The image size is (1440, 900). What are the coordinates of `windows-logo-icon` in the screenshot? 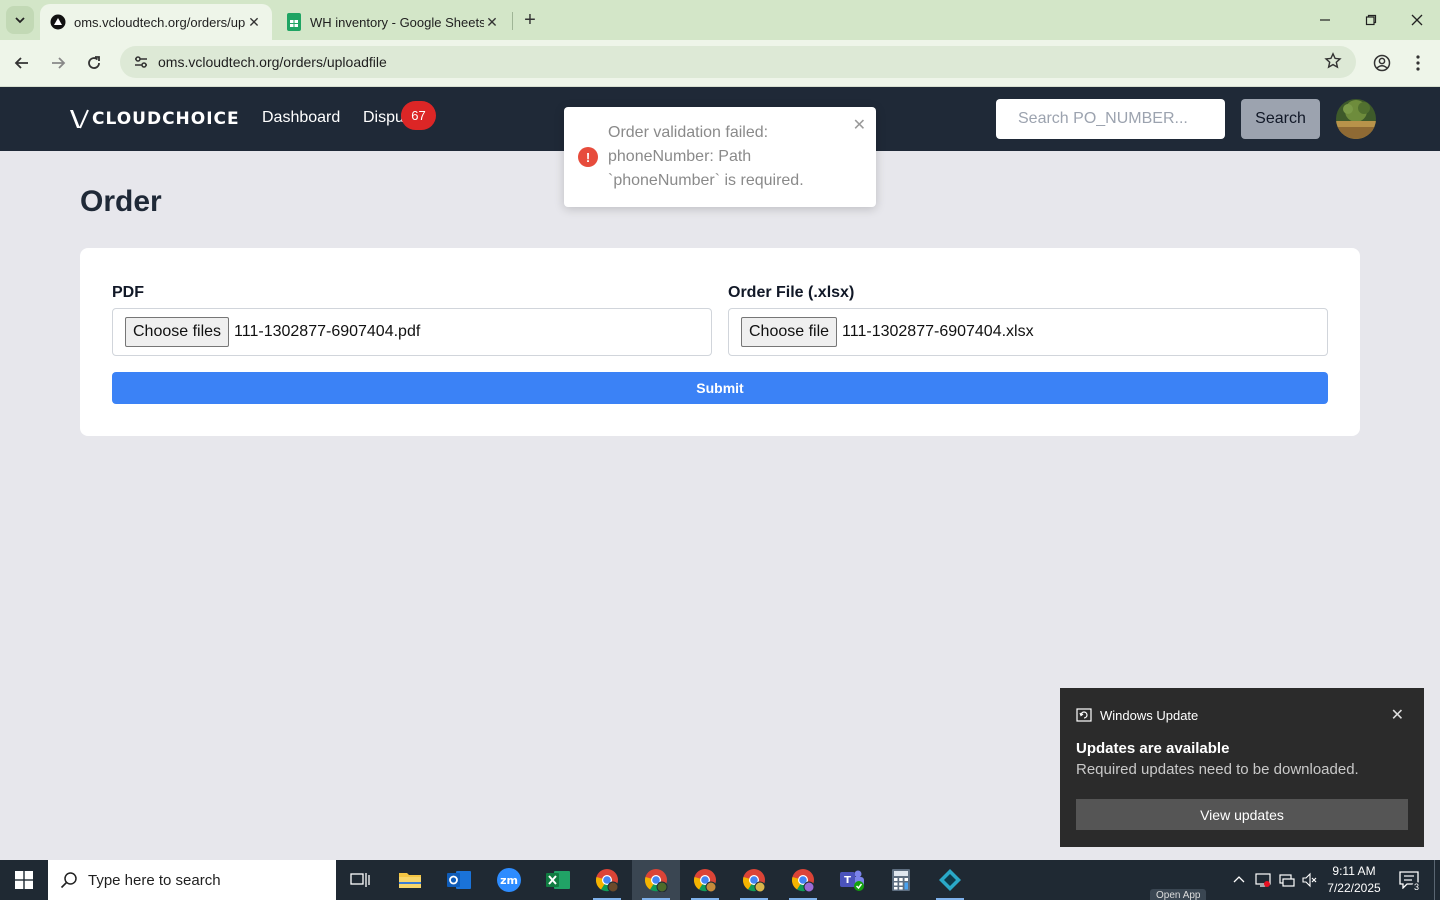 It's located at (24, 880).